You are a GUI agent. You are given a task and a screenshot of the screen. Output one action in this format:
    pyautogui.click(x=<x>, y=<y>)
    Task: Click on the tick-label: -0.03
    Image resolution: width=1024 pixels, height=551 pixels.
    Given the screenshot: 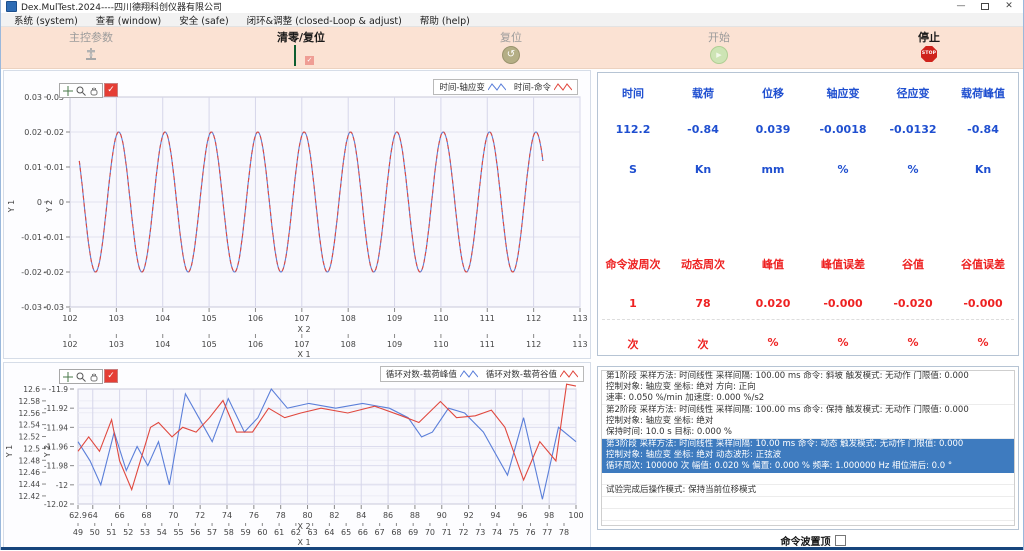 What is the action you would take?
    pyautogui.click(x=53, y=307)
    